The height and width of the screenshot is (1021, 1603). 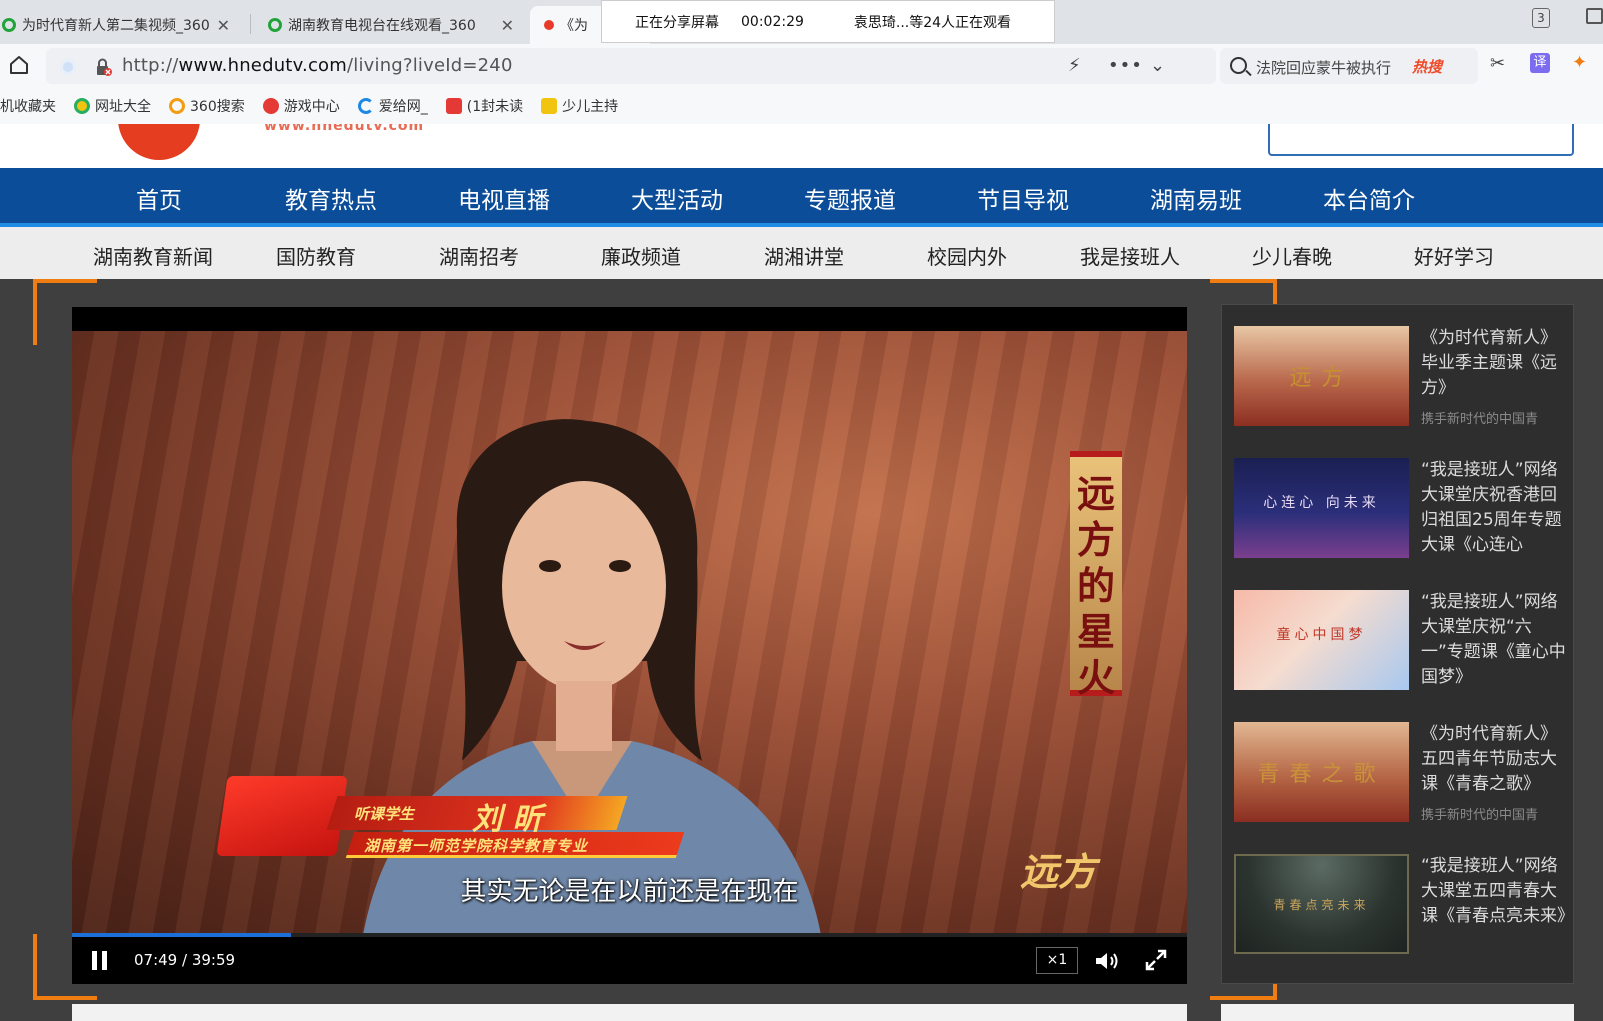 I want to click on site-header: www.hnedutv.com, so click(x=801, y=146).